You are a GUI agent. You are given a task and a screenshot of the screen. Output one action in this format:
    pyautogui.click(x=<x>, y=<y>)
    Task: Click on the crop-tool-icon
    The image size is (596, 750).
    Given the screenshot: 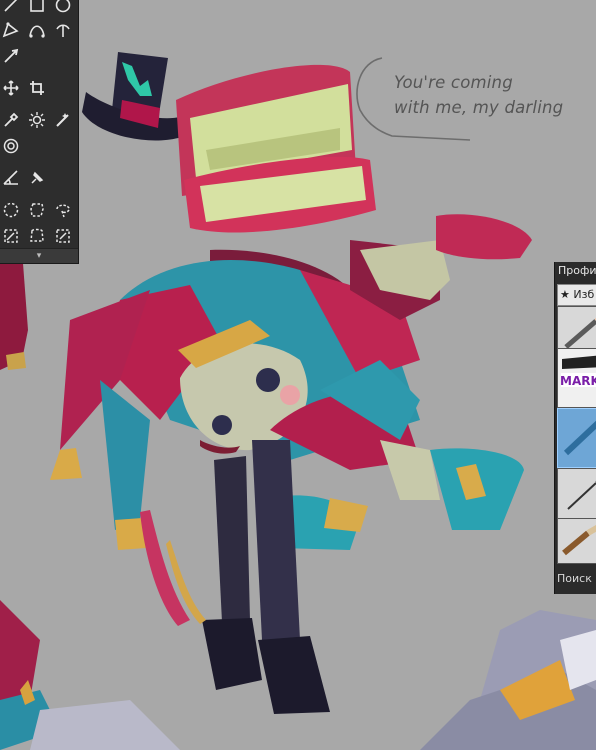 What is the action you would take?
    pyautogui.click(x=37, y=88)
    